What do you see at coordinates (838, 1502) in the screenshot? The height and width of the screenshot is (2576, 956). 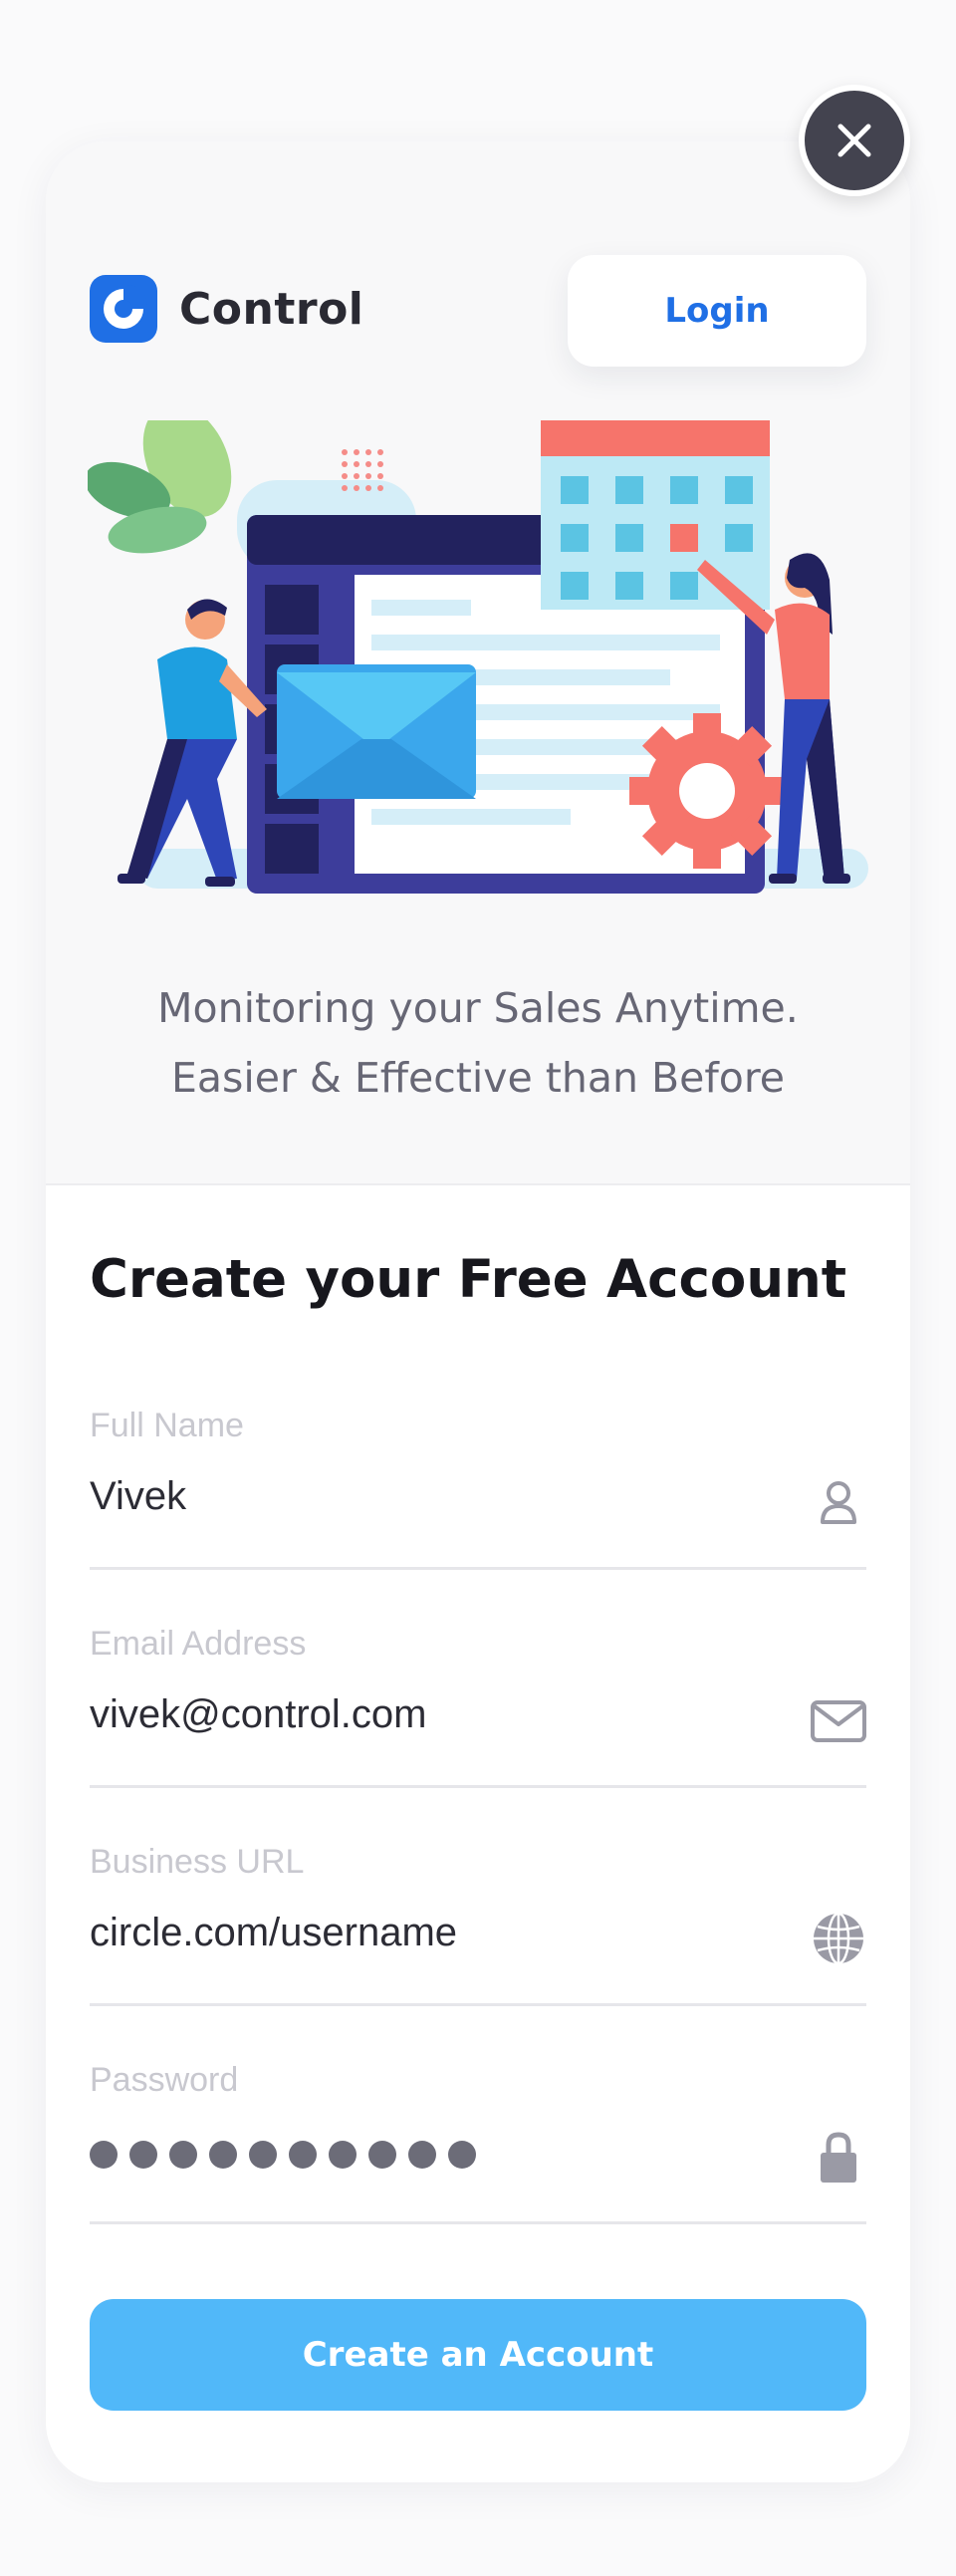 I see `user-icon` at bounding box center [838, 1502].